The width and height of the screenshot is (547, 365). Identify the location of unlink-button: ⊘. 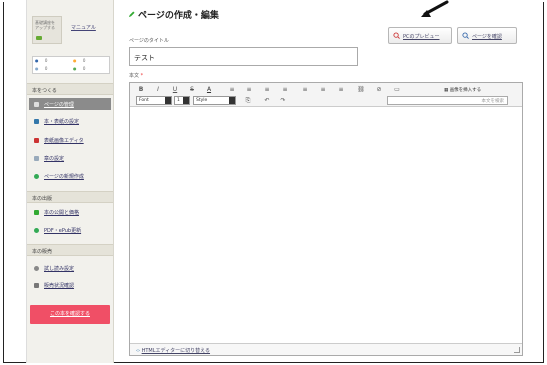
(379, 90).